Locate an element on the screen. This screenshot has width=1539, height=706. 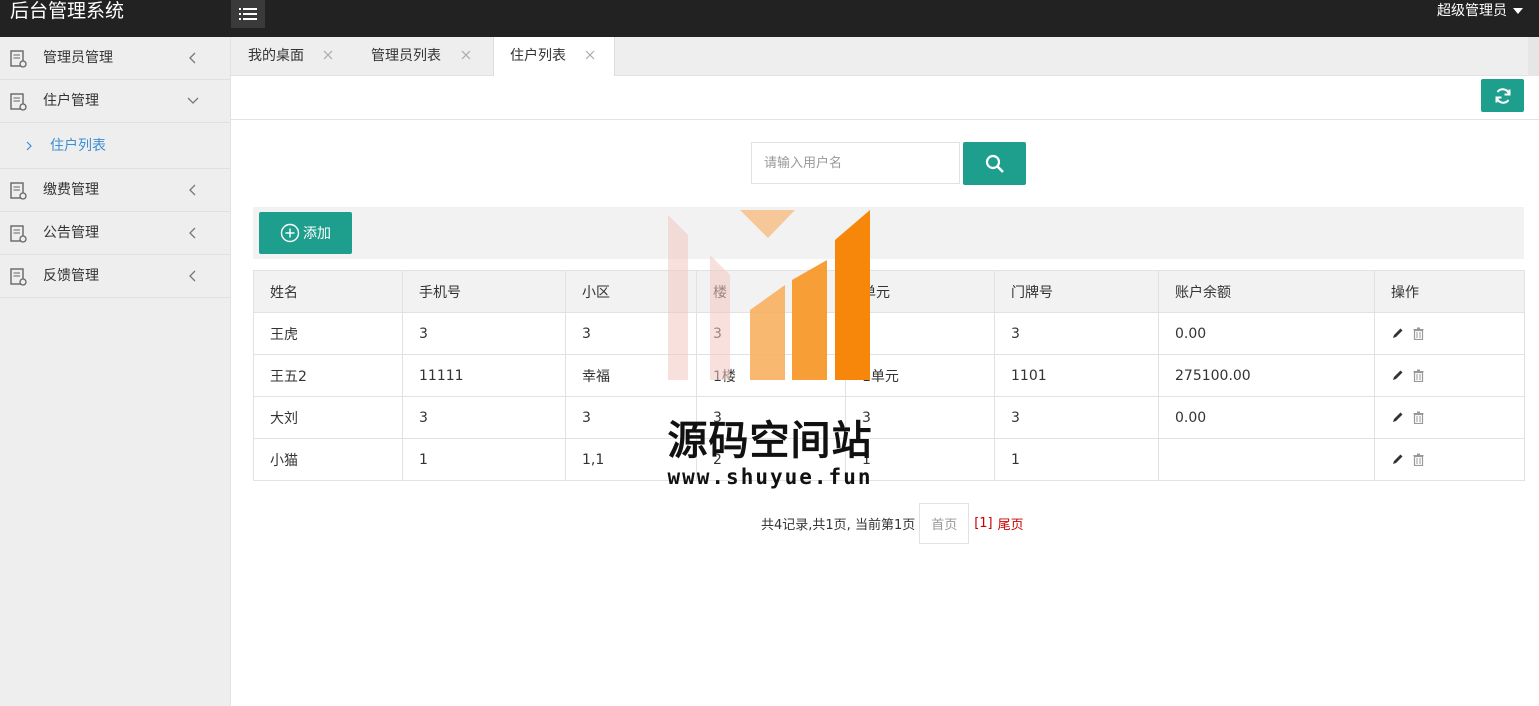
list-icon is located at coordinates (248, 14).